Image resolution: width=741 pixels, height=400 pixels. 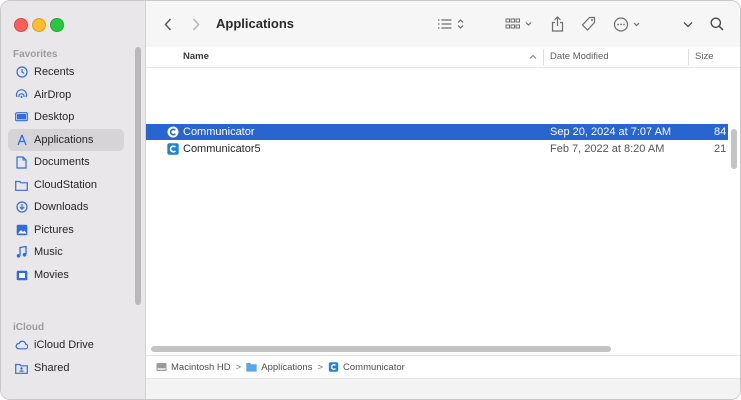 I want to click on icloud-section-label: iCloud, so click(x=29, y=327).